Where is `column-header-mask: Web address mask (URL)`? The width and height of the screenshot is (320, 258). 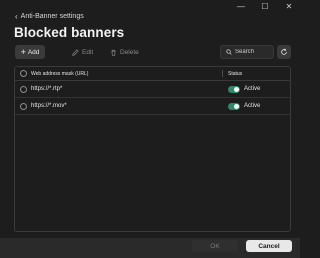 column-header-mask: Web address mask (URL) is located at coordinates (60, 73).